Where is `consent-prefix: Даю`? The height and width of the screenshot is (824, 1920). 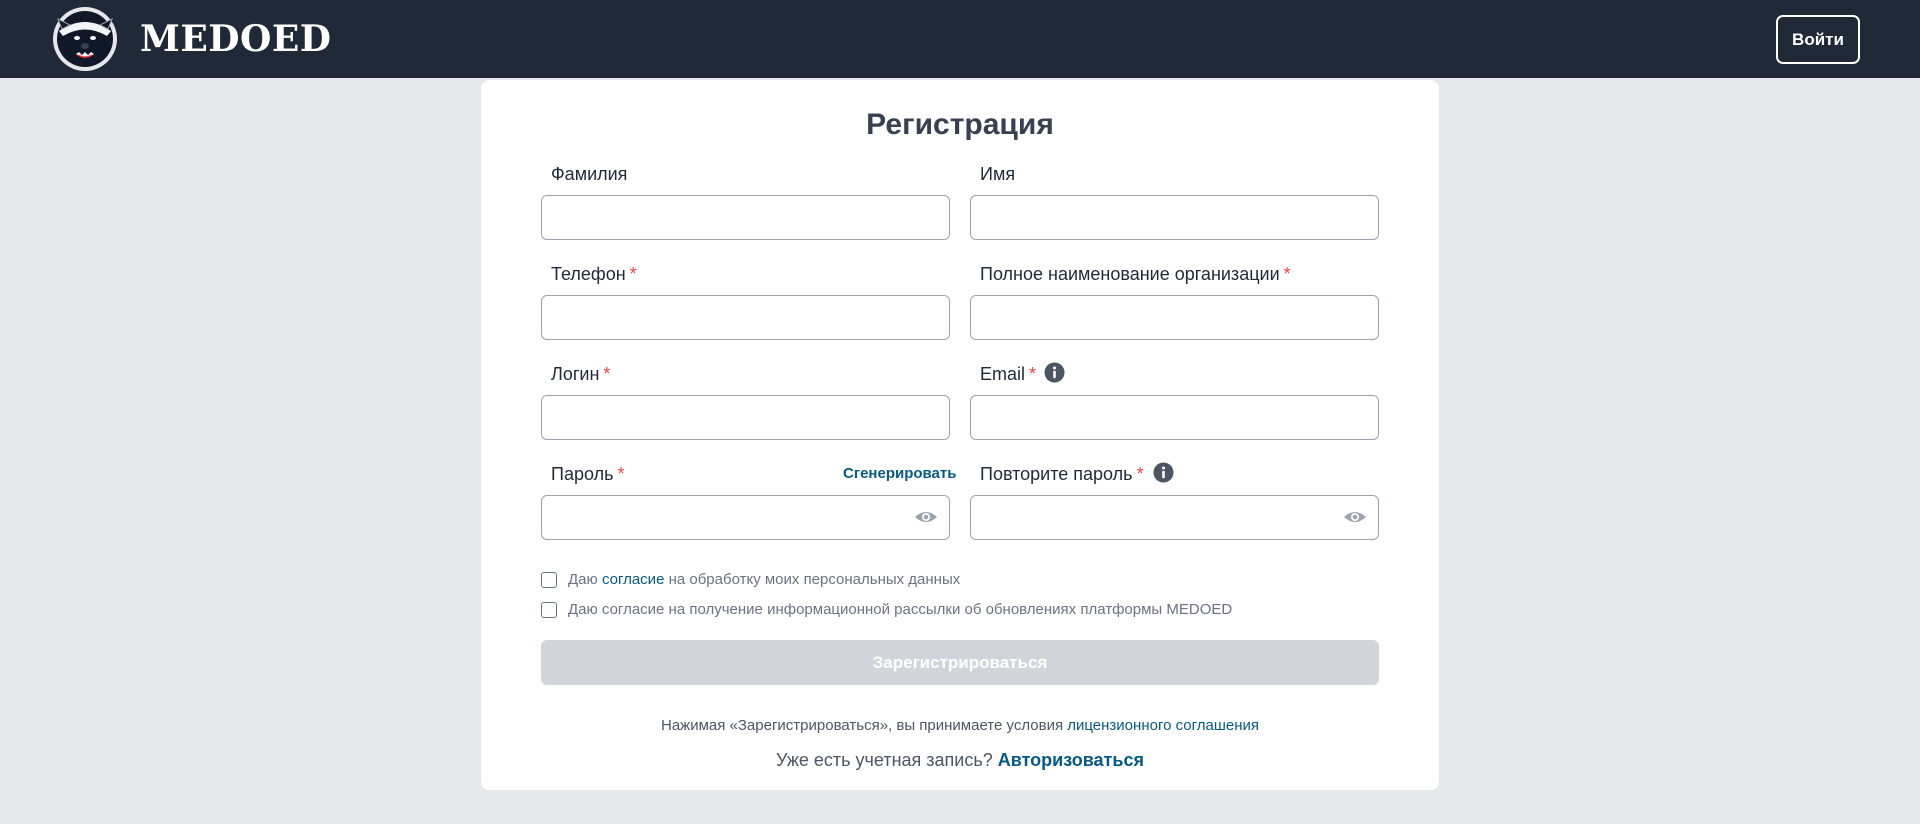 consent-prefix: Даю is located at coordinates (583, 579).